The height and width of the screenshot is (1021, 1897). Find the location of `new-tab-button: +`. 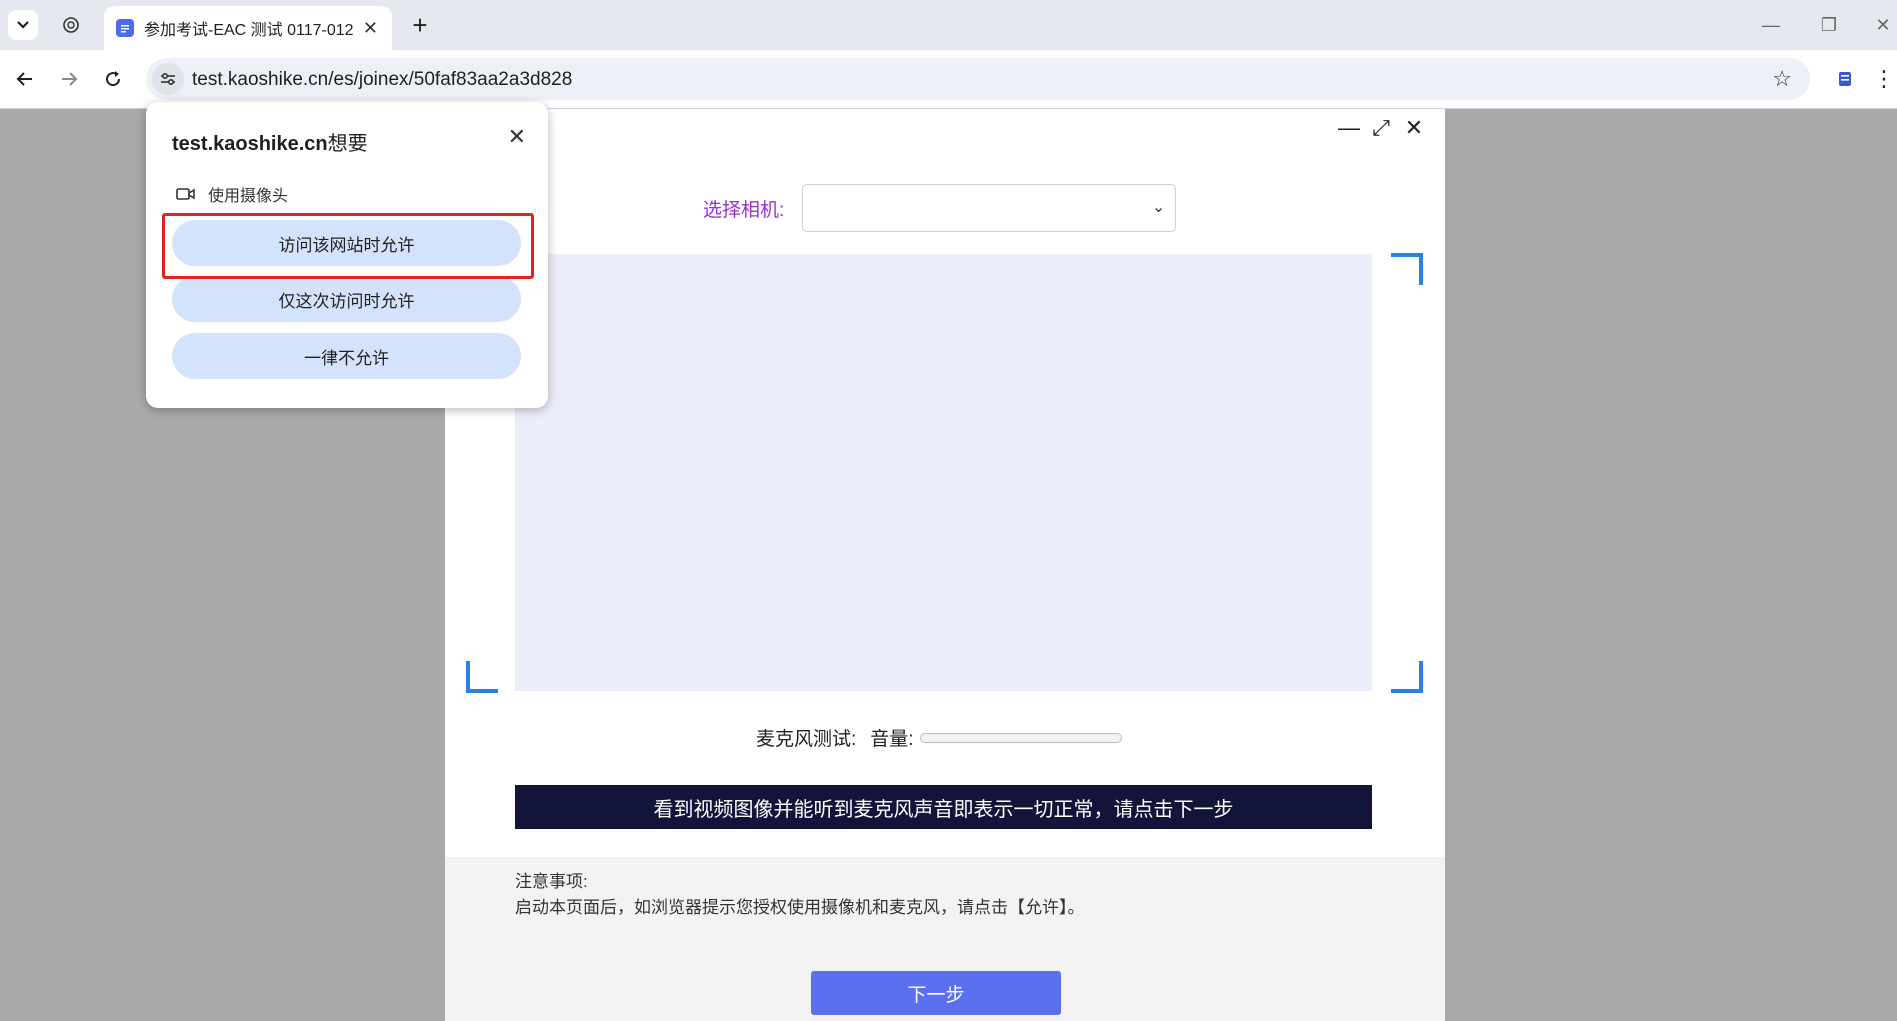

new-tab-button: + is located at coordinates (420, 25).